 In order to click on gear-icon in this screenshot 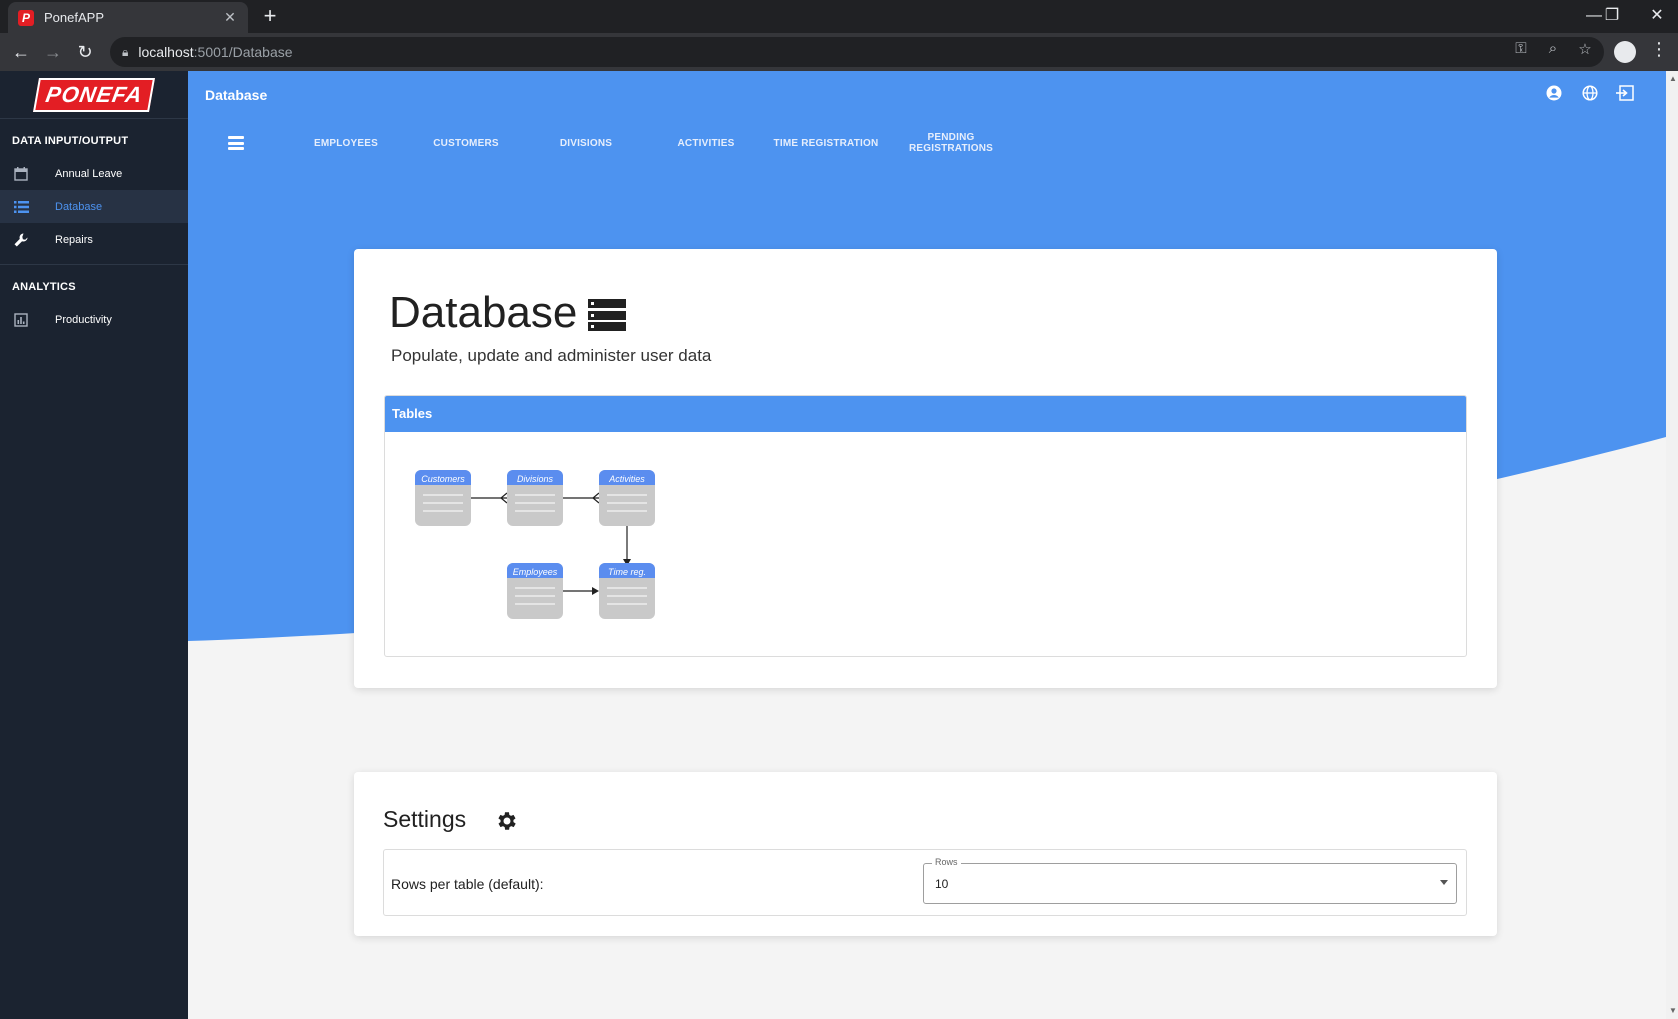, I will do `click(507, 821)`.